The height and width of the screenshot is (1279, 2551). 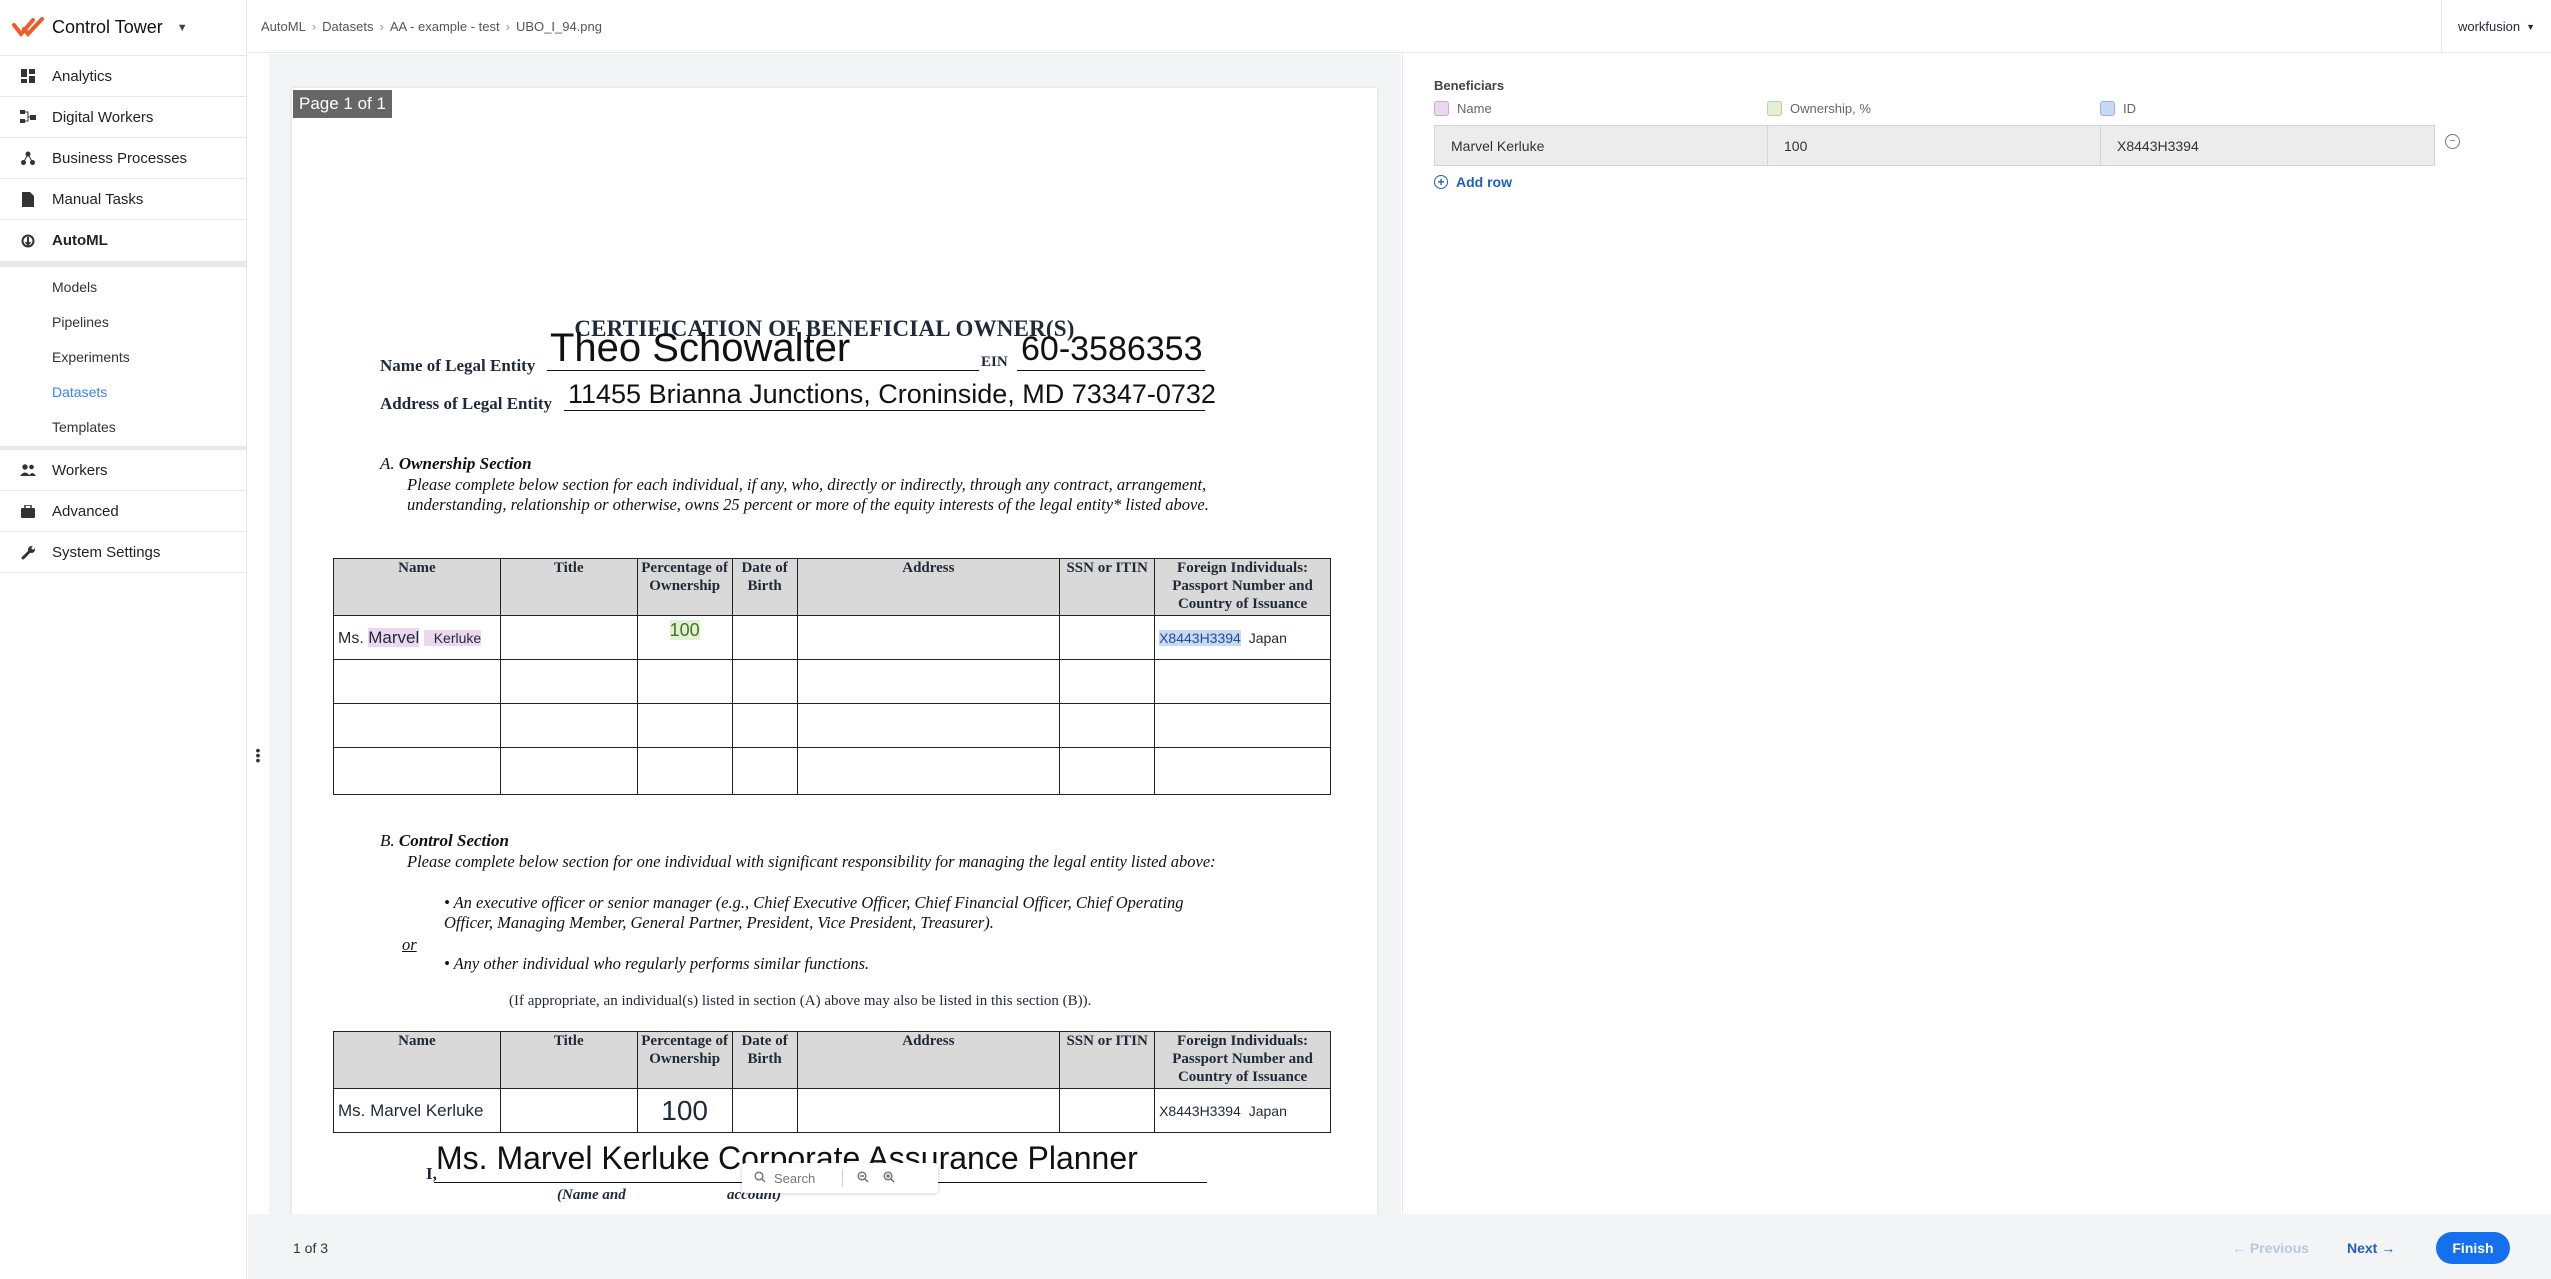 What do you see at coordinates (994, 362) in the screenshot?
I see `ein-label: EIN` at bounding box center [994, 362].